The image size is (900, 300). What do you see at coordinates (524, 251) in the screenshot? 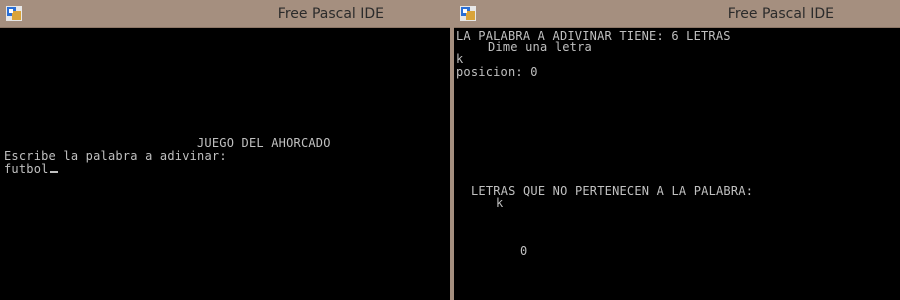
I see `error-counter: 0` at bounding box center [524, 251].